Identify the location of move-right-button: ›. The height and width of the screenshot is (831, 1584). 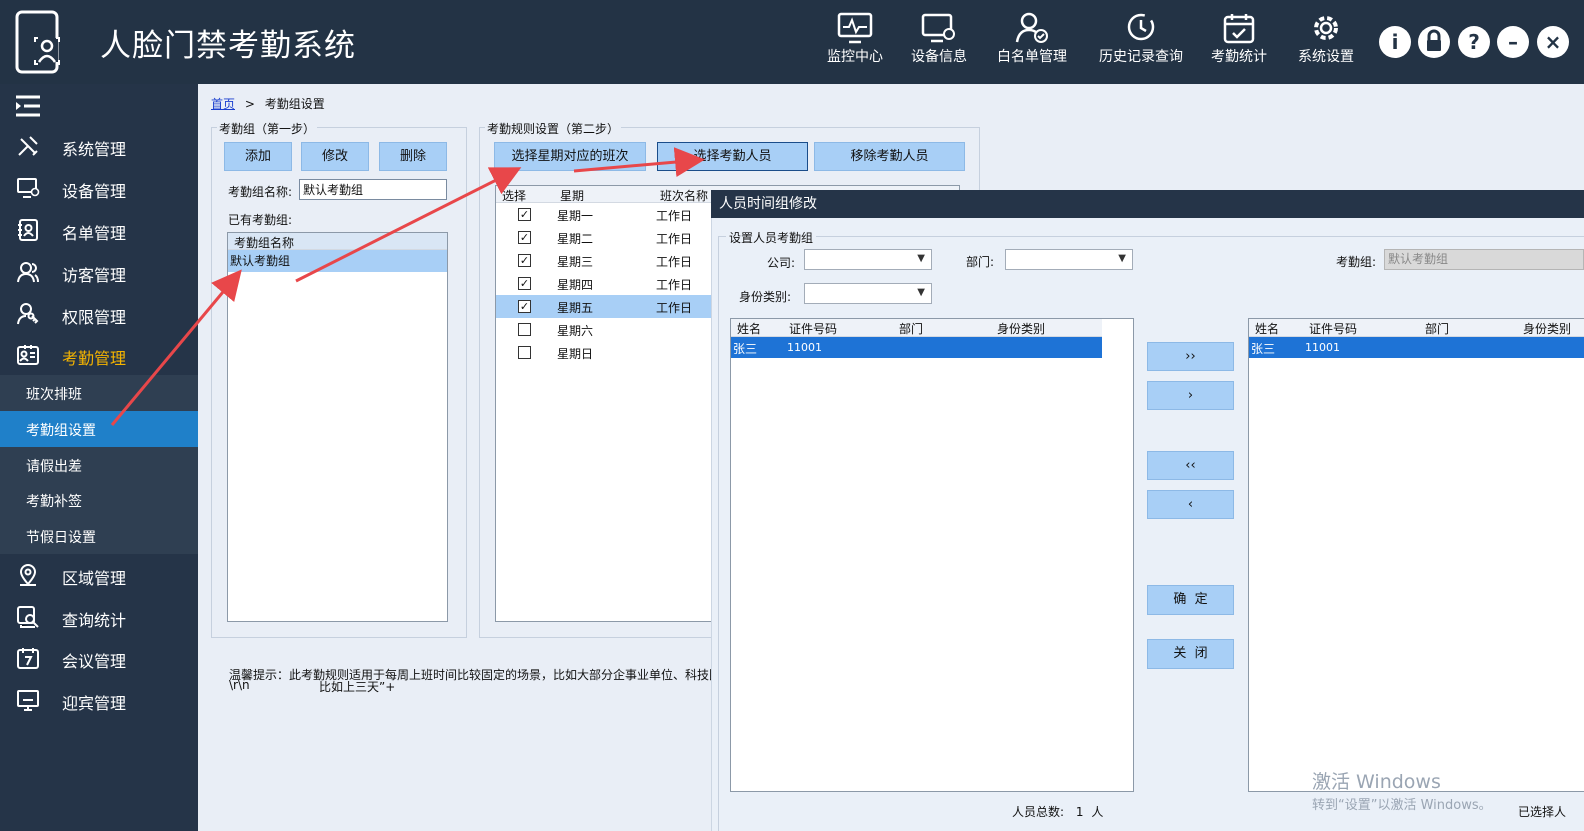
(1190, 395).